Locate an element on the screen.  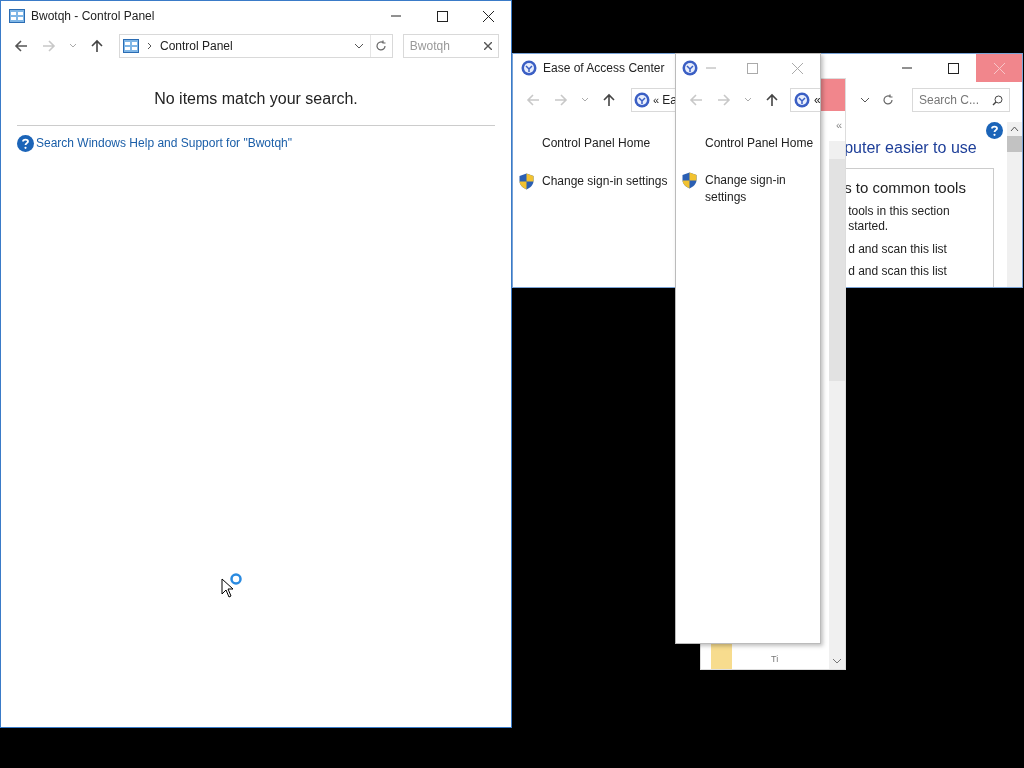
address-text: Control Panel is located at coordinates (196, 46).